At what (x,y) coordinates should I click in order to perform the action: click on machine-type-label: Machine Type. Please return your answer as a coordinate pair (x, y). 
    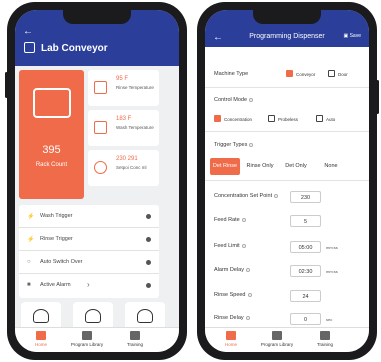
    Looking at the image, I should click on (231, 74).